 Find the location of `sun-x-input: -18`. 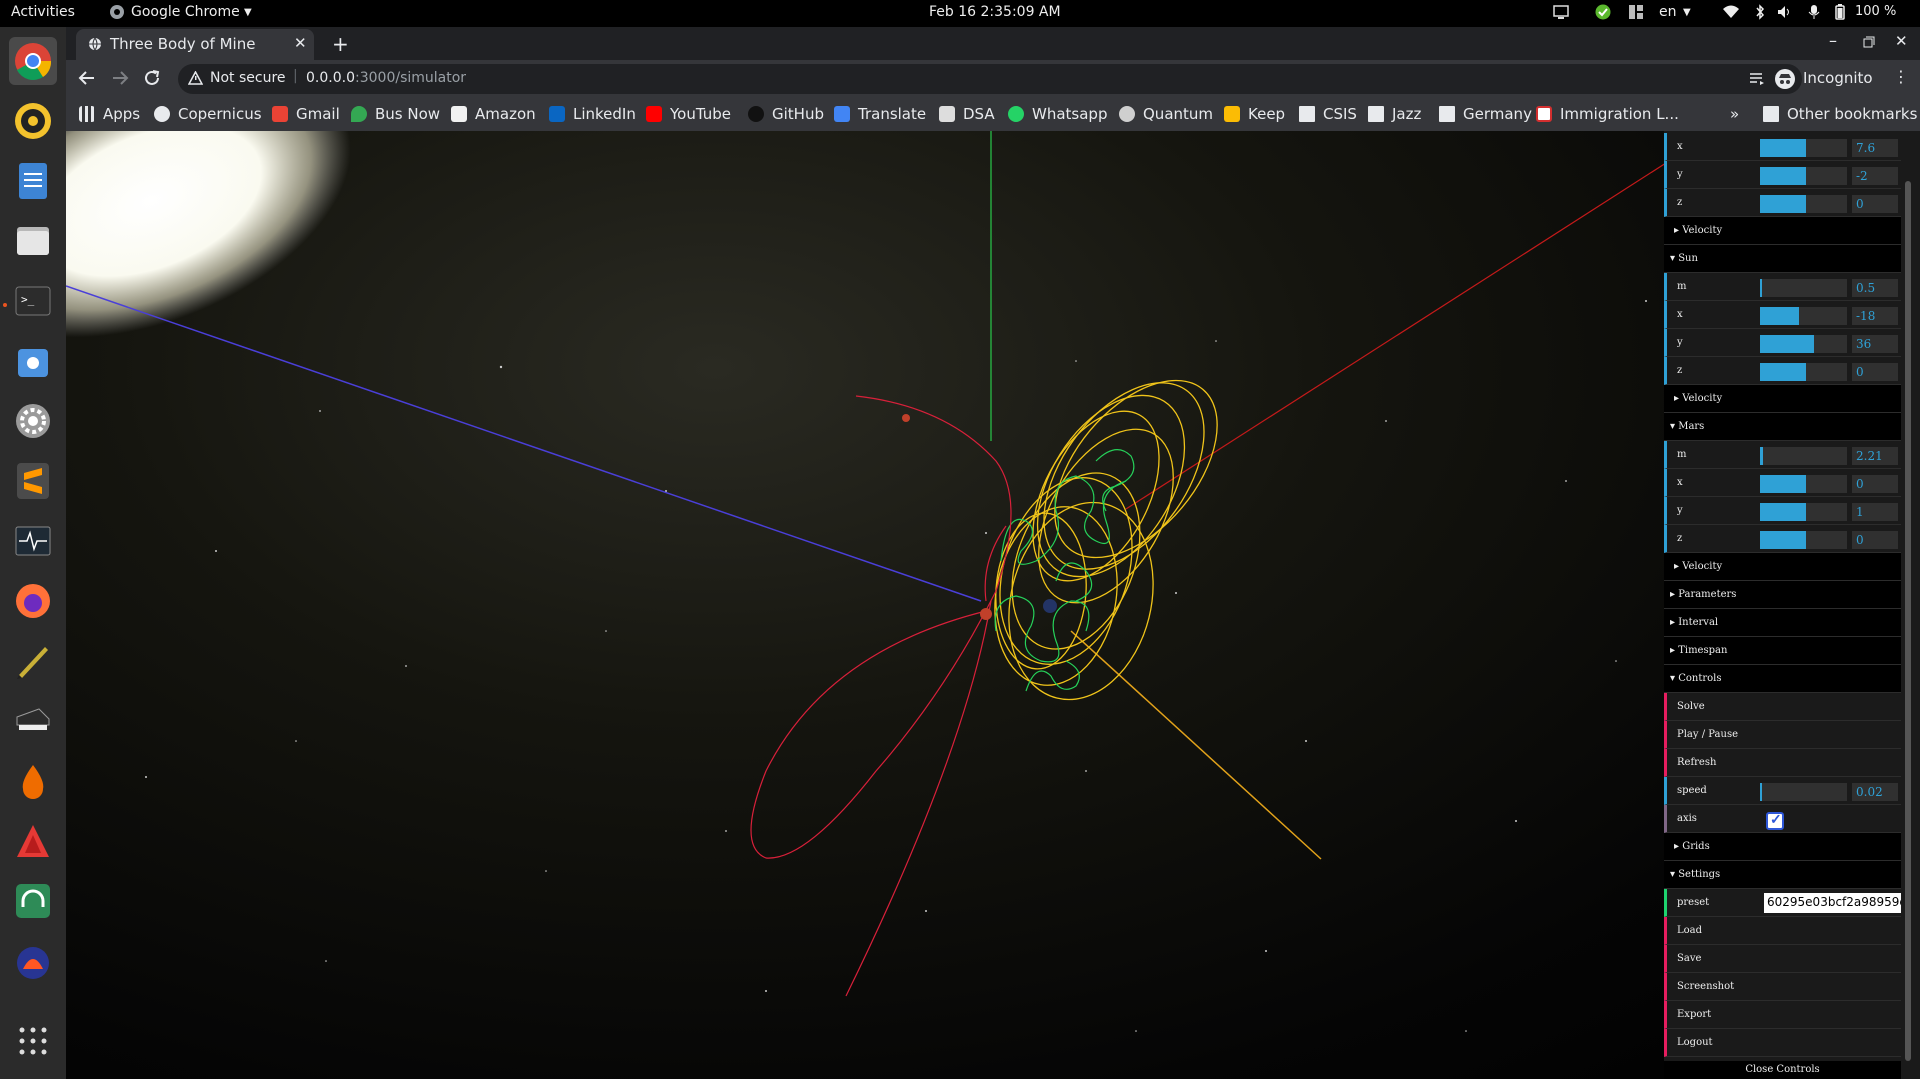

sun-x-input: -18 is located at coordinates (1875, 316).